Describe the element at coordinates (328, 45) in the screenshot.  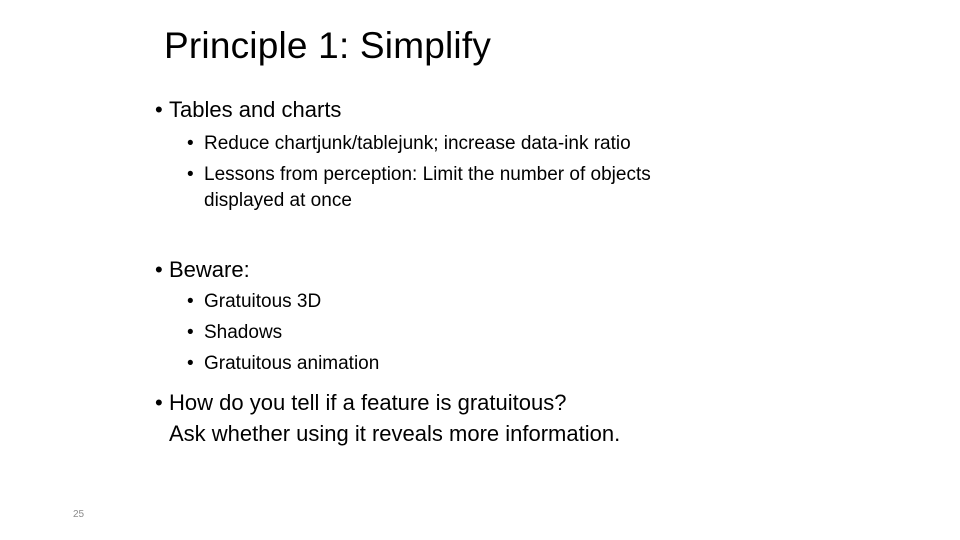
I see `slide-title: Principle 1: Simplify` at that location.